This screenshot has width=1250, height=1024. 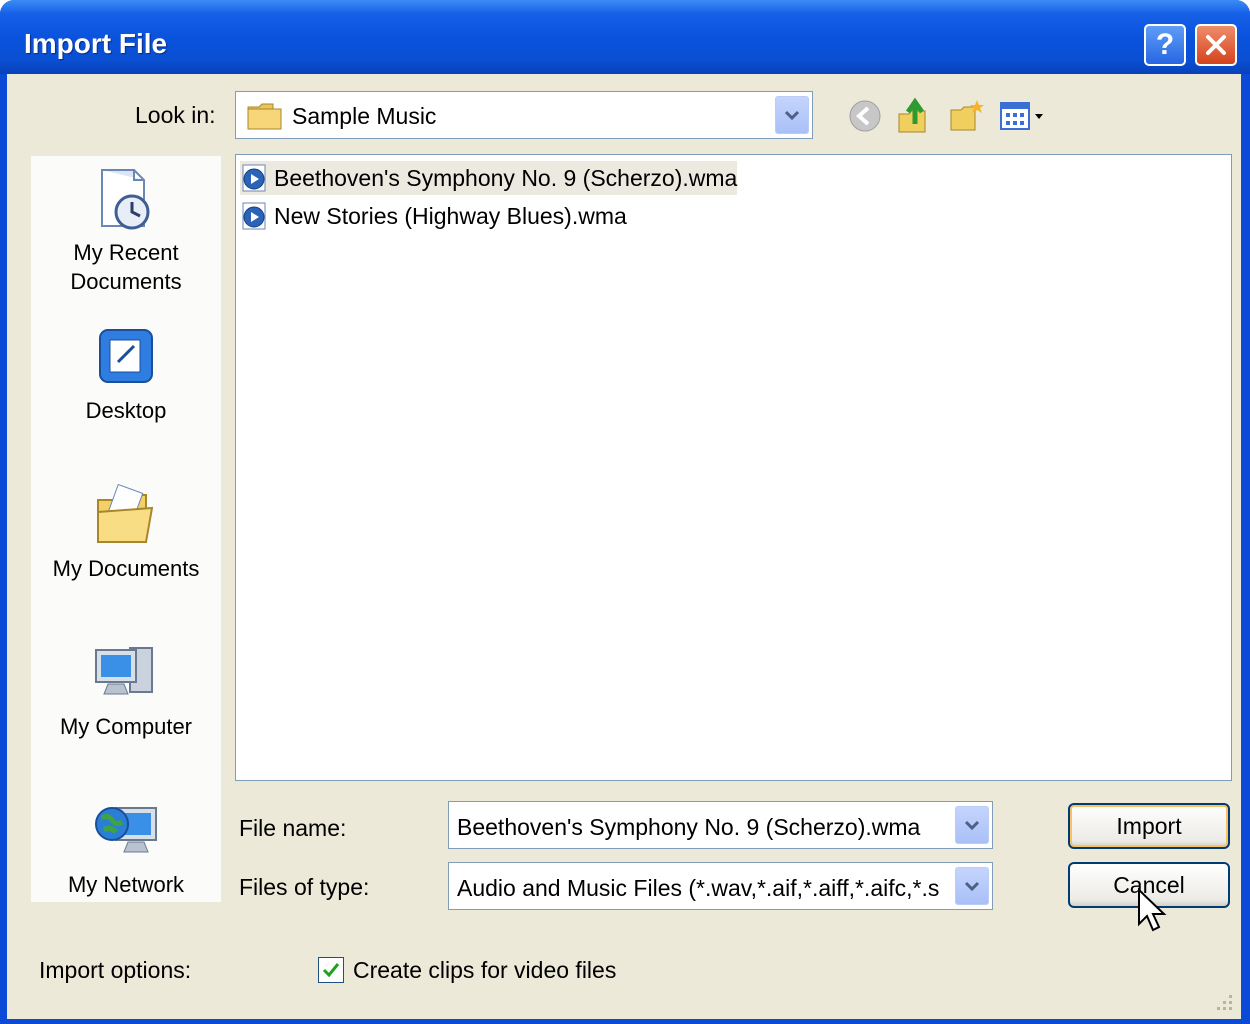 I want to click on file-name: Beethoven's Symphony No. 9 (Scherzo).wma, so click(x=506, y=177).